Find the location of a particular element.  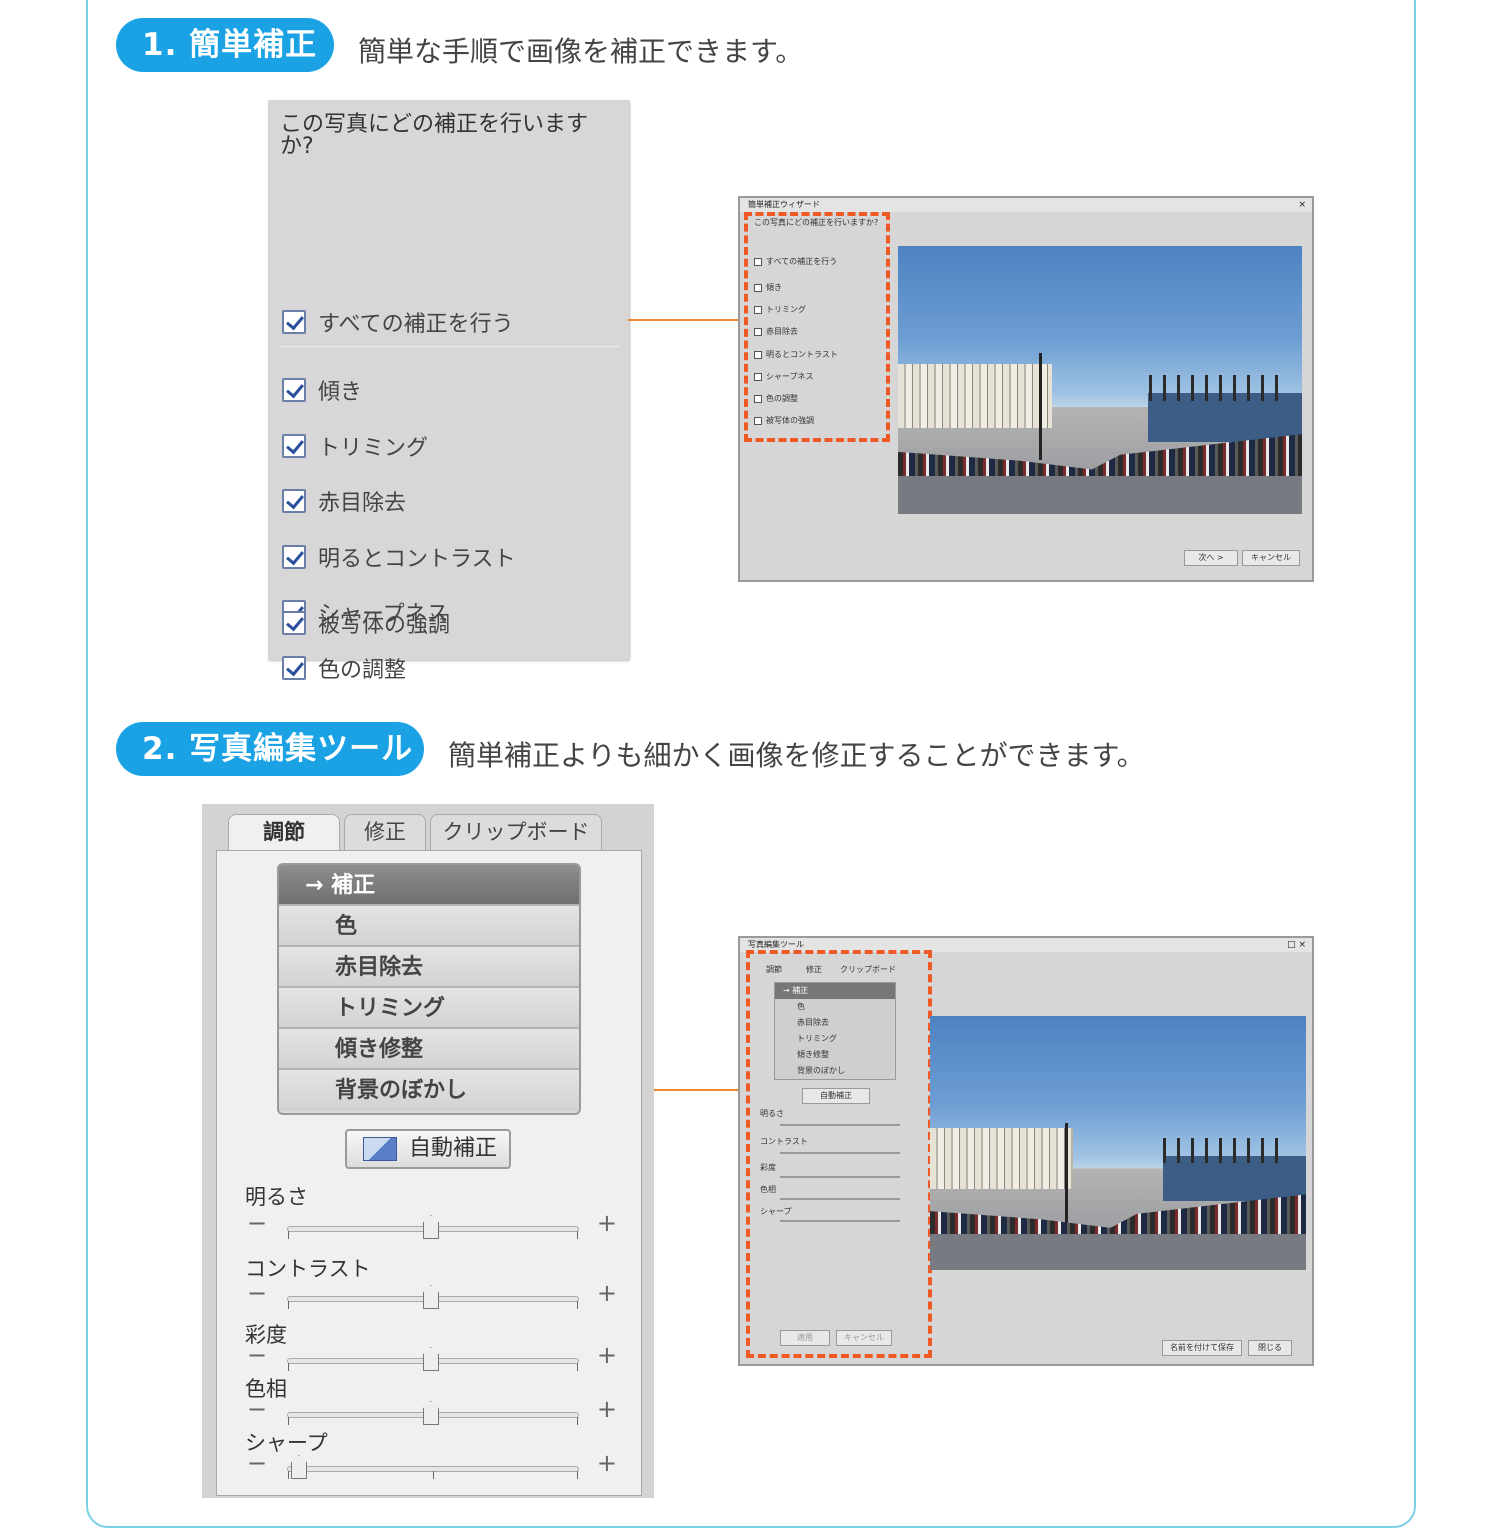

auto-correct-icon is located at coordinates (380, 1149).